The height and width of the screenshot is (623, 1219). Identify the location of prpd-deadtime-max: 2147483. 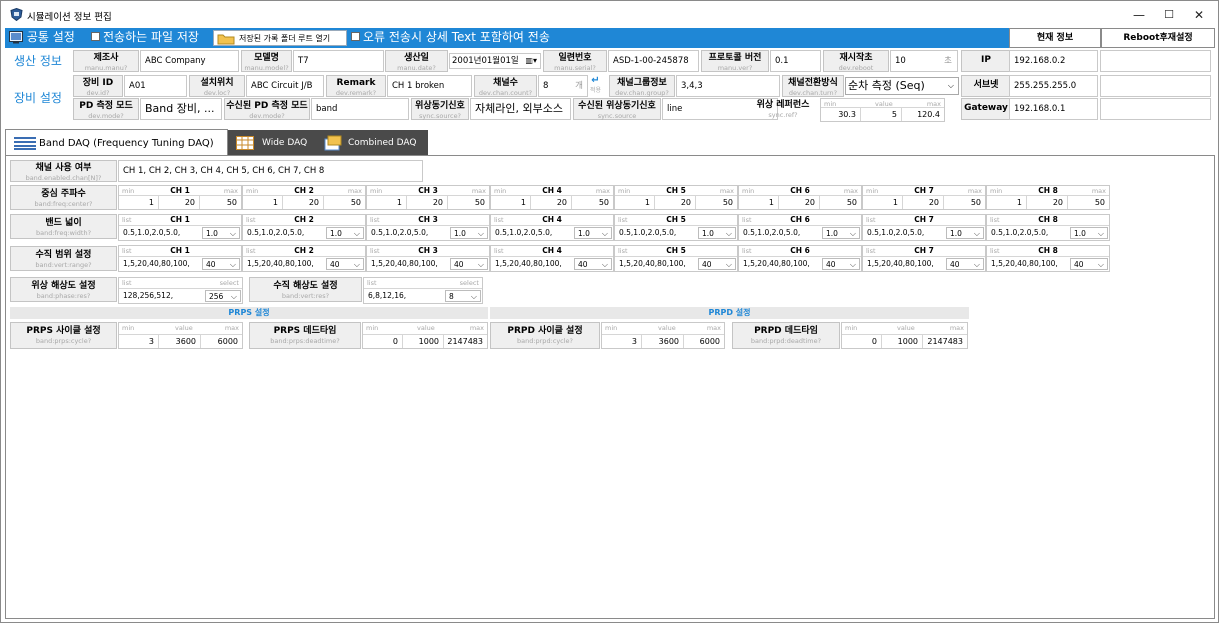
(945, 341).